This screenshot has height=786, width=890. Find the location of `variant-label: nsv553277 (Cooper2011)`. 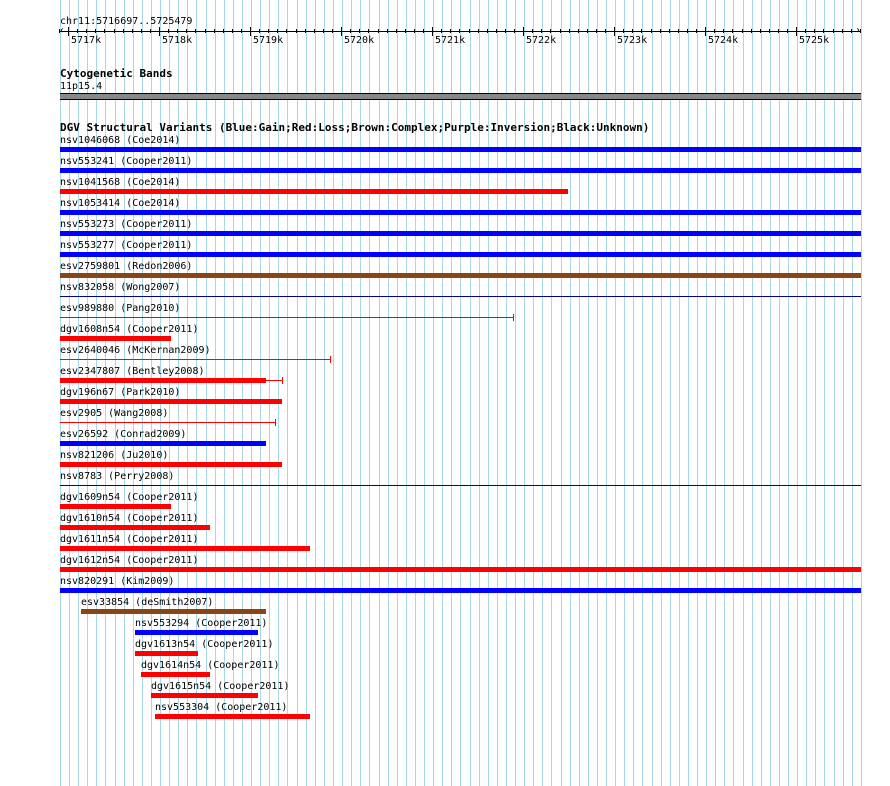

variant-label: nsv553277 (Cooper2011) is located at coordinates (126, 245).